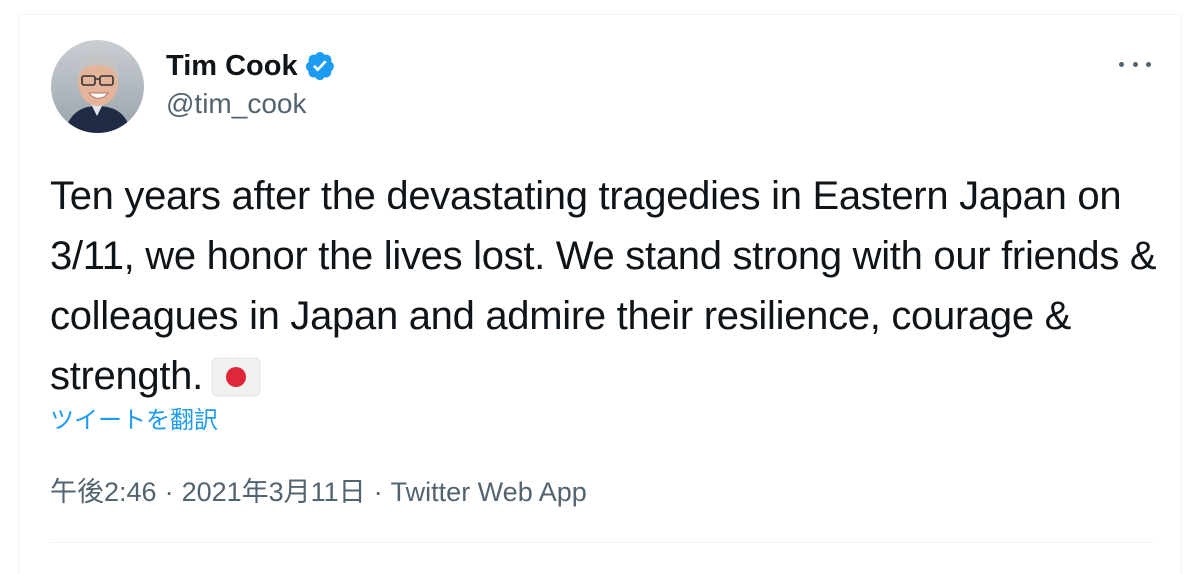 This screenshot has height=574, width=1200. Describe the element at coordinates (274, 492) in the screenshot. I see `tweet-date: 2021年3月11日` at that location.